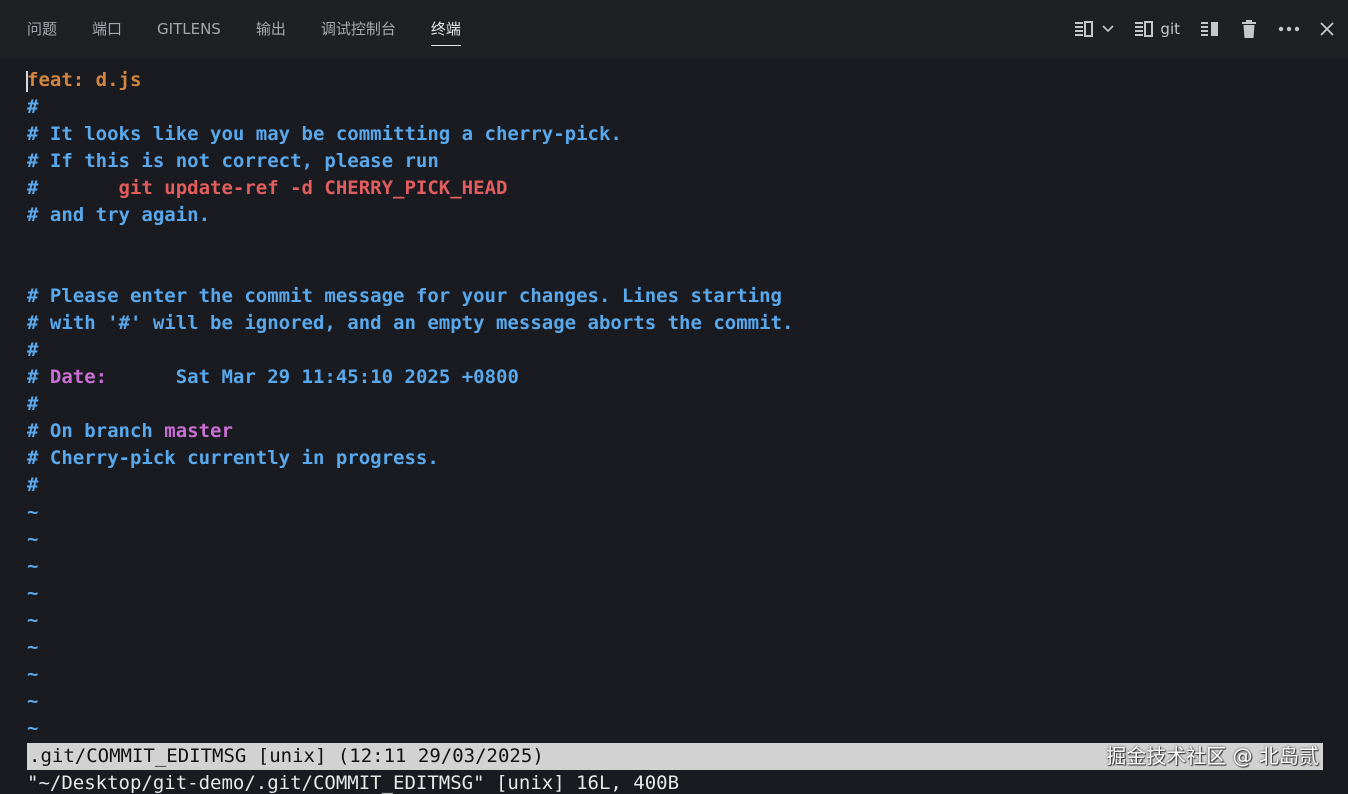  I want to click on more-icon, so click(1289, 29).